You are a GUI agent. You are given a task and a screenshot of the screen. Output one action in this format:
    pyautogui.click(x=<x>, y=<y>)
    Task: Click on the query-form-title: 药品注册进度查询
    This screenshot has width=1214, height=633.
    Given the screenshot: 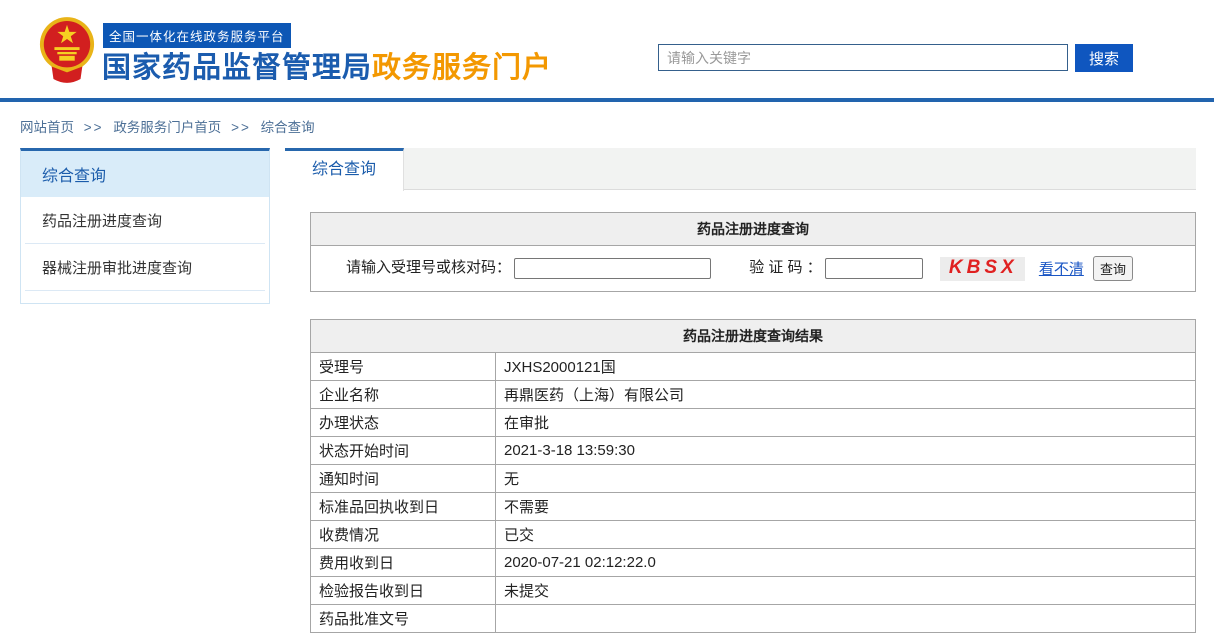 What is the action you would take?
    pyautogui.click(x=753, y=229)
    